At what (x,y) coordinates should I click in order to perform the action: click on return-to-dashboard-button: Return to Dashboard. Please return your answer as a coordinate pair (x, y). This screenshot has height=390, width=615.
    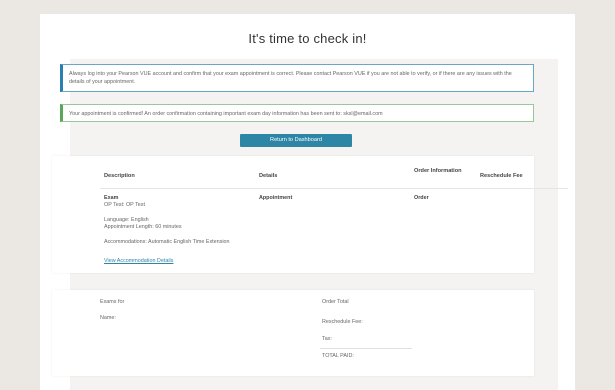
    Looking at the image, I should click on (296, 140).